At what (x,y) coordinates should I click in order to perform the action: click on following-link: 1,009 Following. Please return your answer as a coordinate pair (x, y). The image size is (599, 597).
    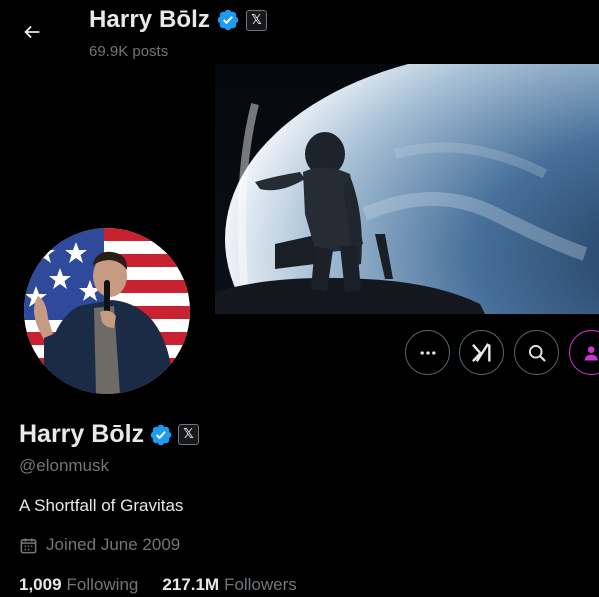
    Looking at the image, I should click on (78, 585).